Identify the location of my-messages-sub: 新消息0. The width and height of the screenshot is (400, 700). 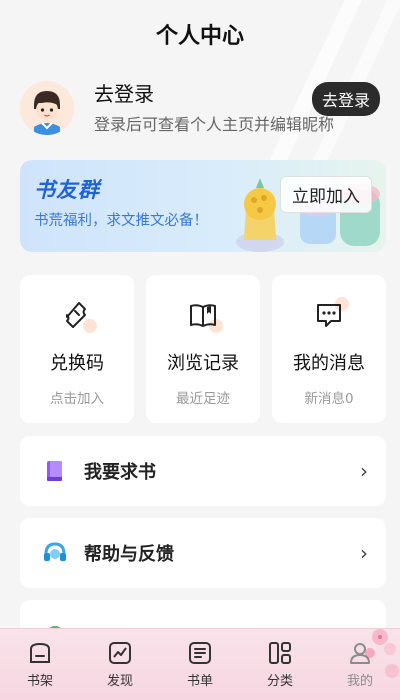
(329, 399).